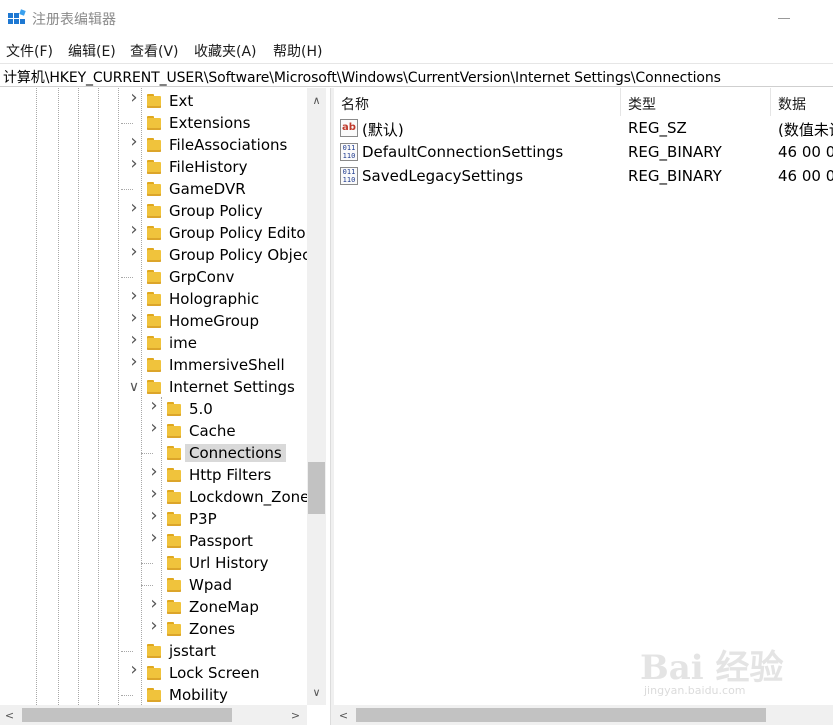 The image size is (833, 725). I want to click on tree-hscroll-thumb, so click(127, 715).